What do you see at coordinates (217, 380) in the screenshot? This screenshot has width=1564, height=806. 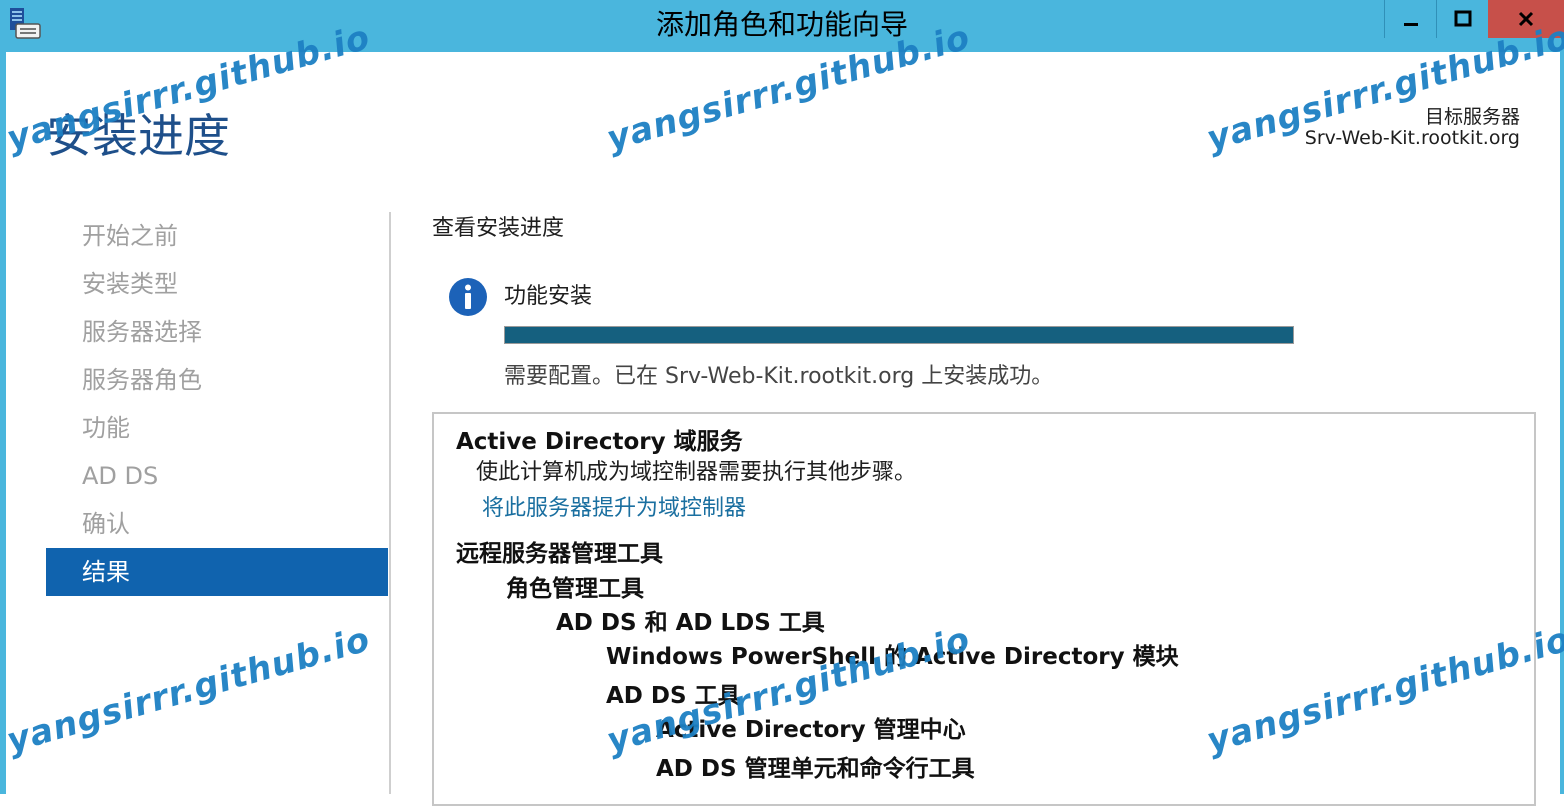 I see `nav-item-server-roles: 服务器角色` at bounding box center [217, 380].